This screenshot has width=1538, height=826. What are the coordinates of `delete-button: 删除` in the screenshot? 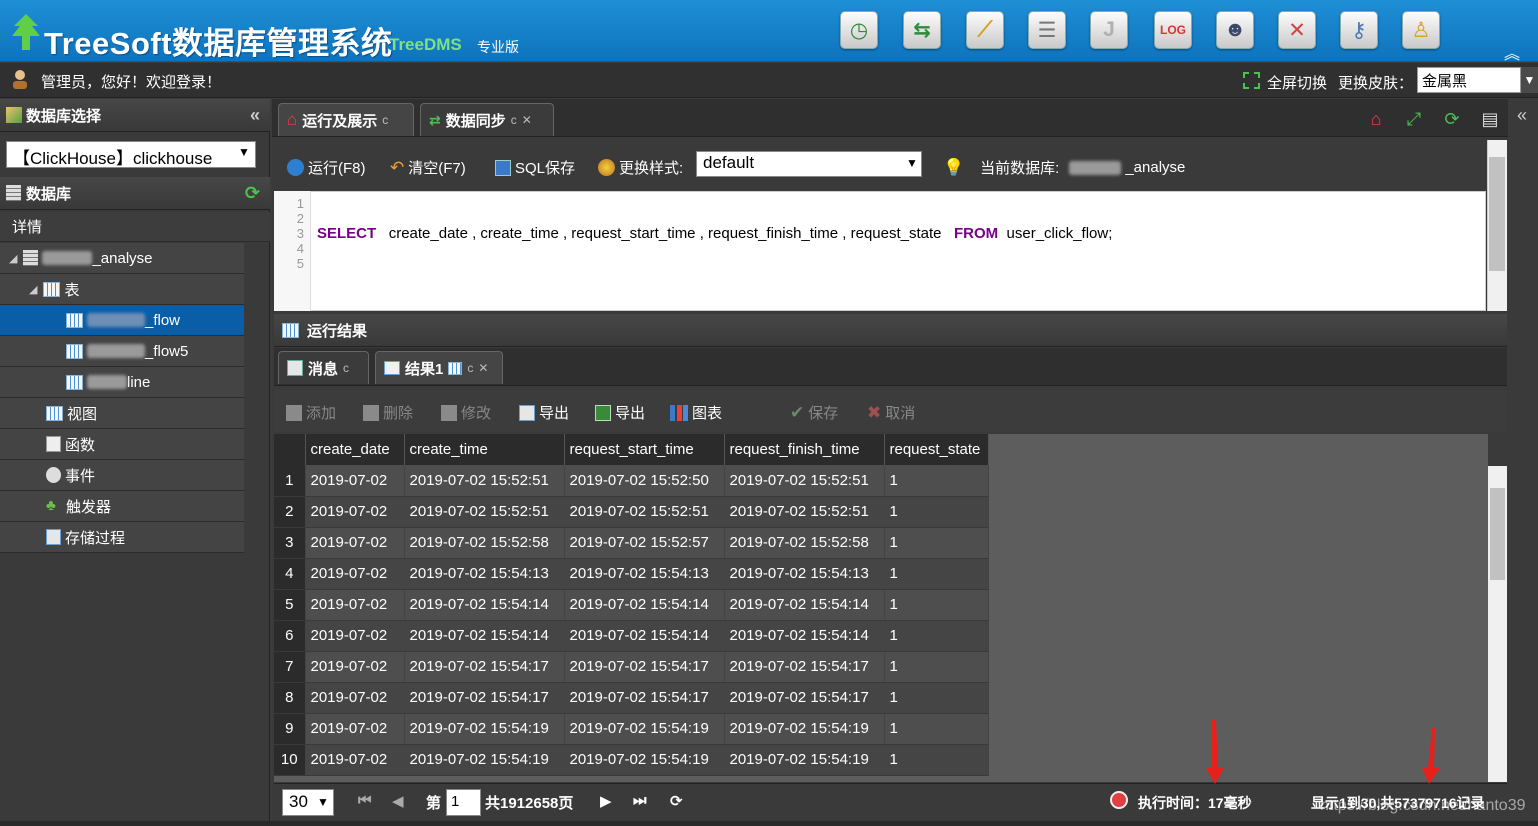 It's located at (388, 412).